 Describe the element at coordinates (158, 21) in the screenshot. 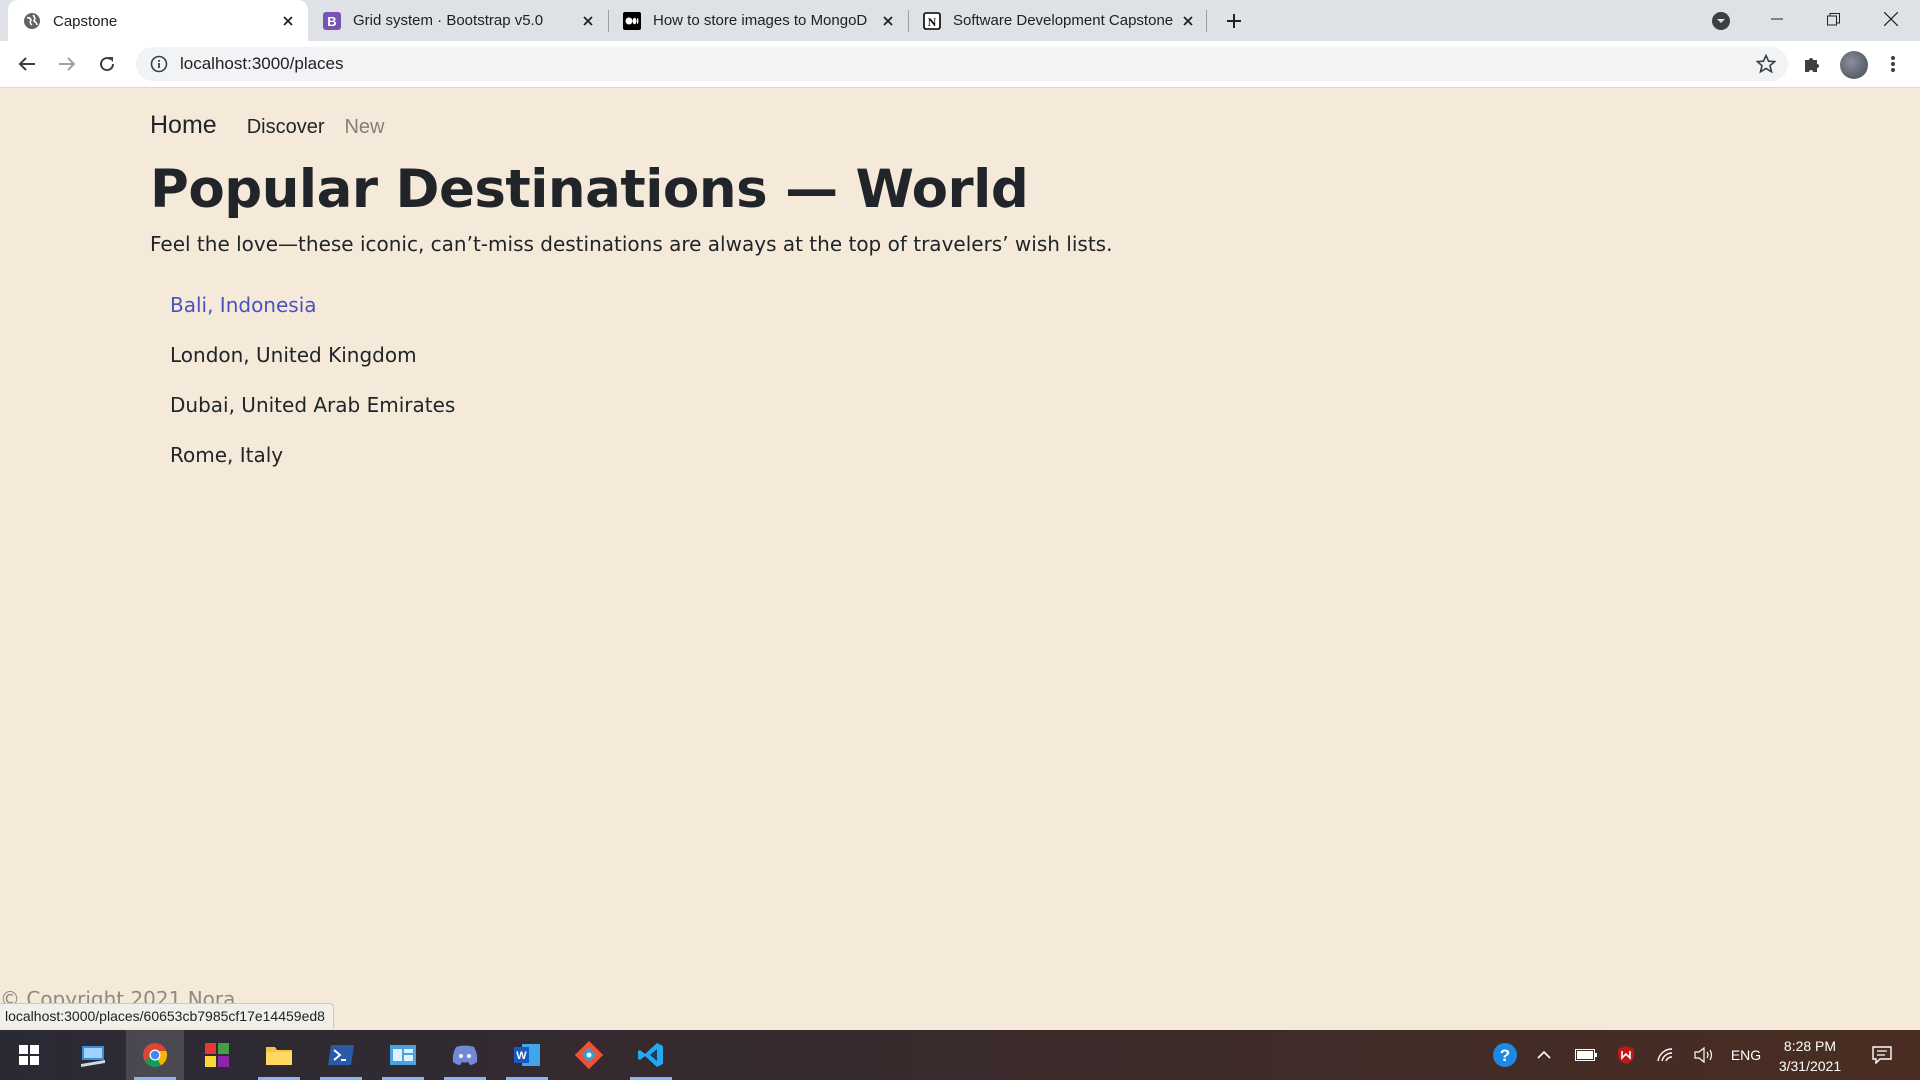

I see `tab-capstone: Capstone` at that location.